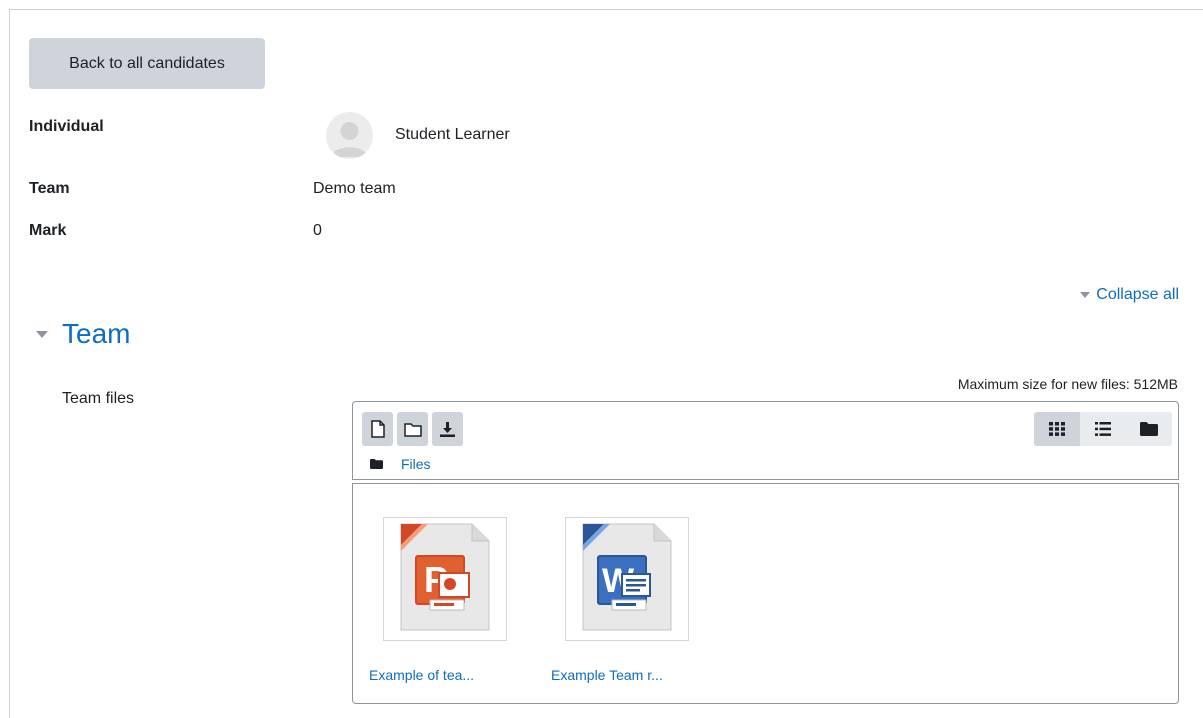 The width and height of the screenshot is (1203, 718). I want to click on collapse-all-link: Collapse all, so click(1129, 295).